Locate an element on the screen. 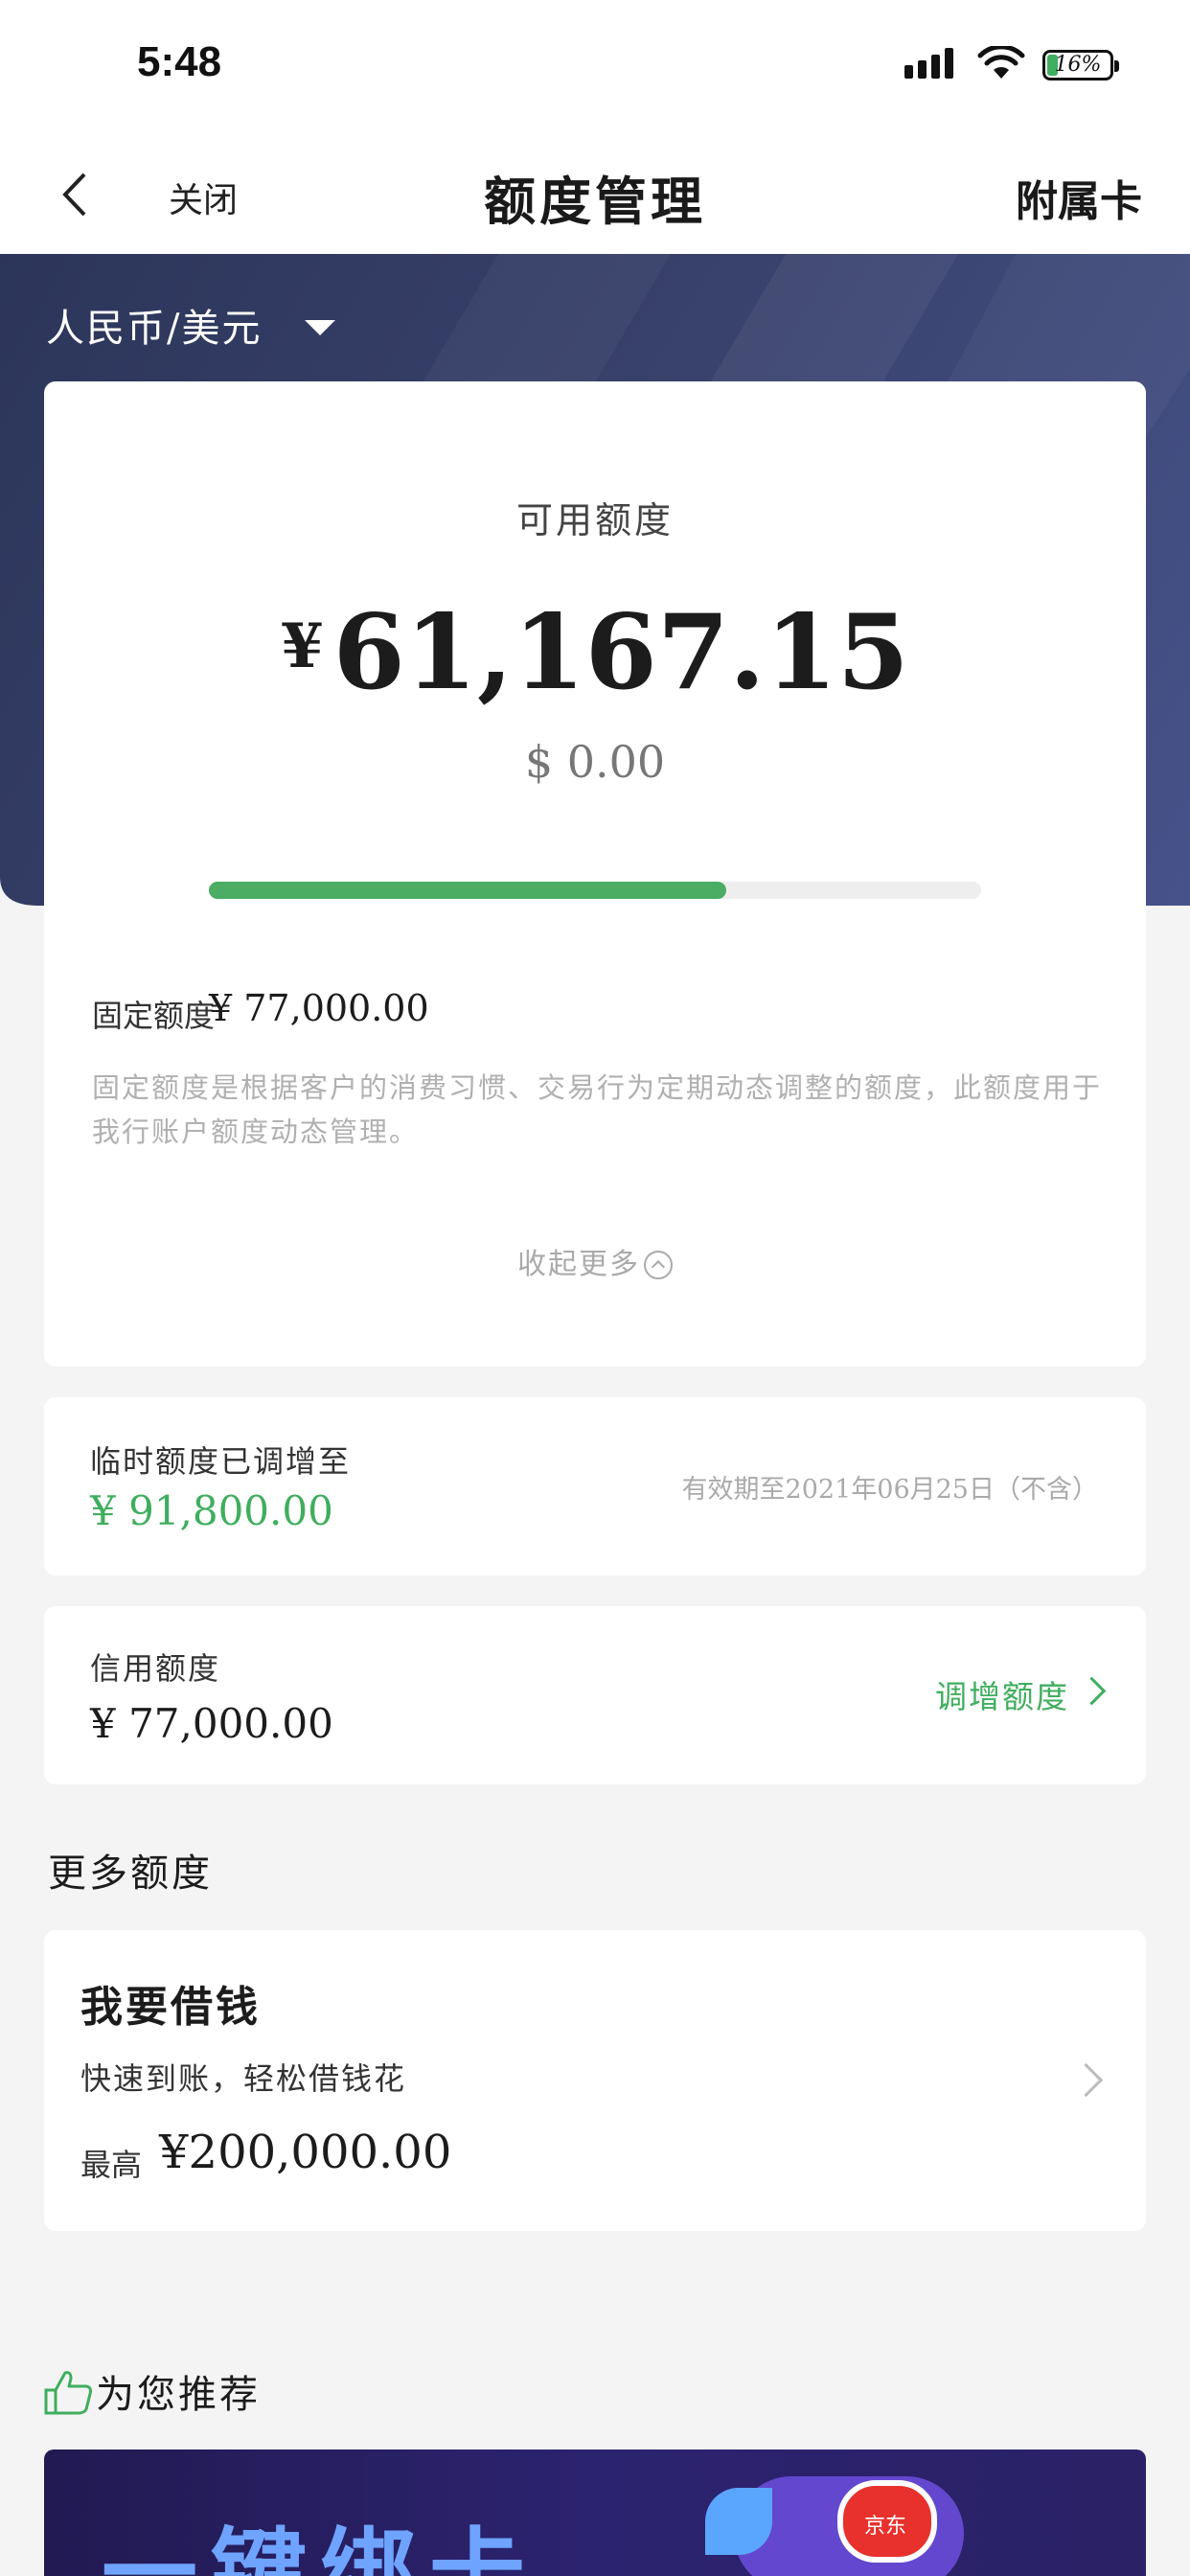  caret-down-icon is located at coordinates (320, 327).